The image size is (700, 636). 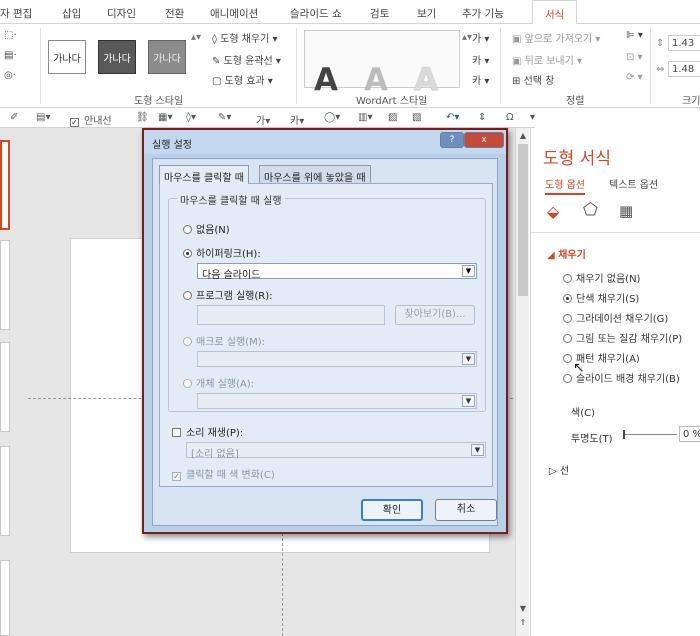 I want to click on slider-thumb, so click(x=624, y=434).